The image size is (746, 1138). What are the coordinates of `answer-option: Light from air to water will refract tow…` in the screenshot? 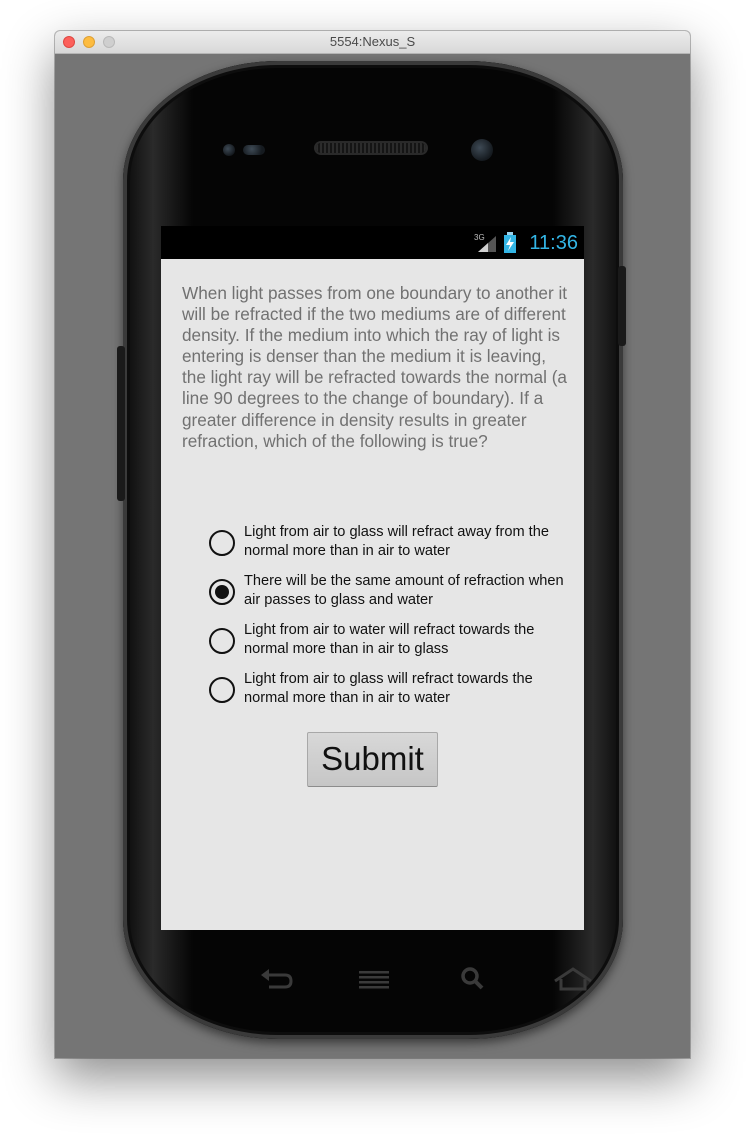 It's located at (394, 645).